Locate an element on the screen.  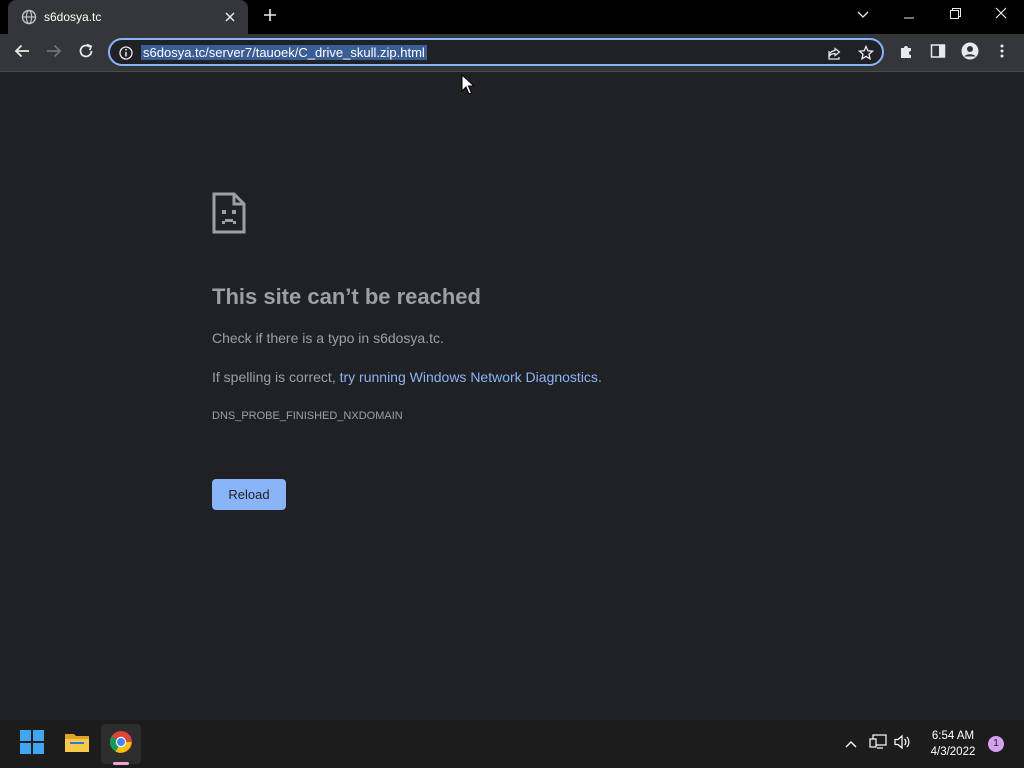
side-panel-icon is located at coordinates (938, 53).